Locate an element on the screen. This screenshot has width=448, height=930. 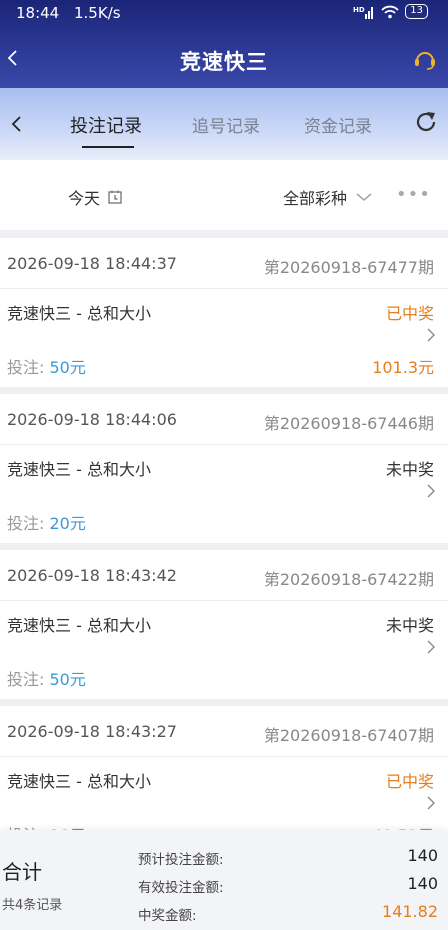
record-date: 2026-09-18 18:43:27 is located at coordinates (92, 731).